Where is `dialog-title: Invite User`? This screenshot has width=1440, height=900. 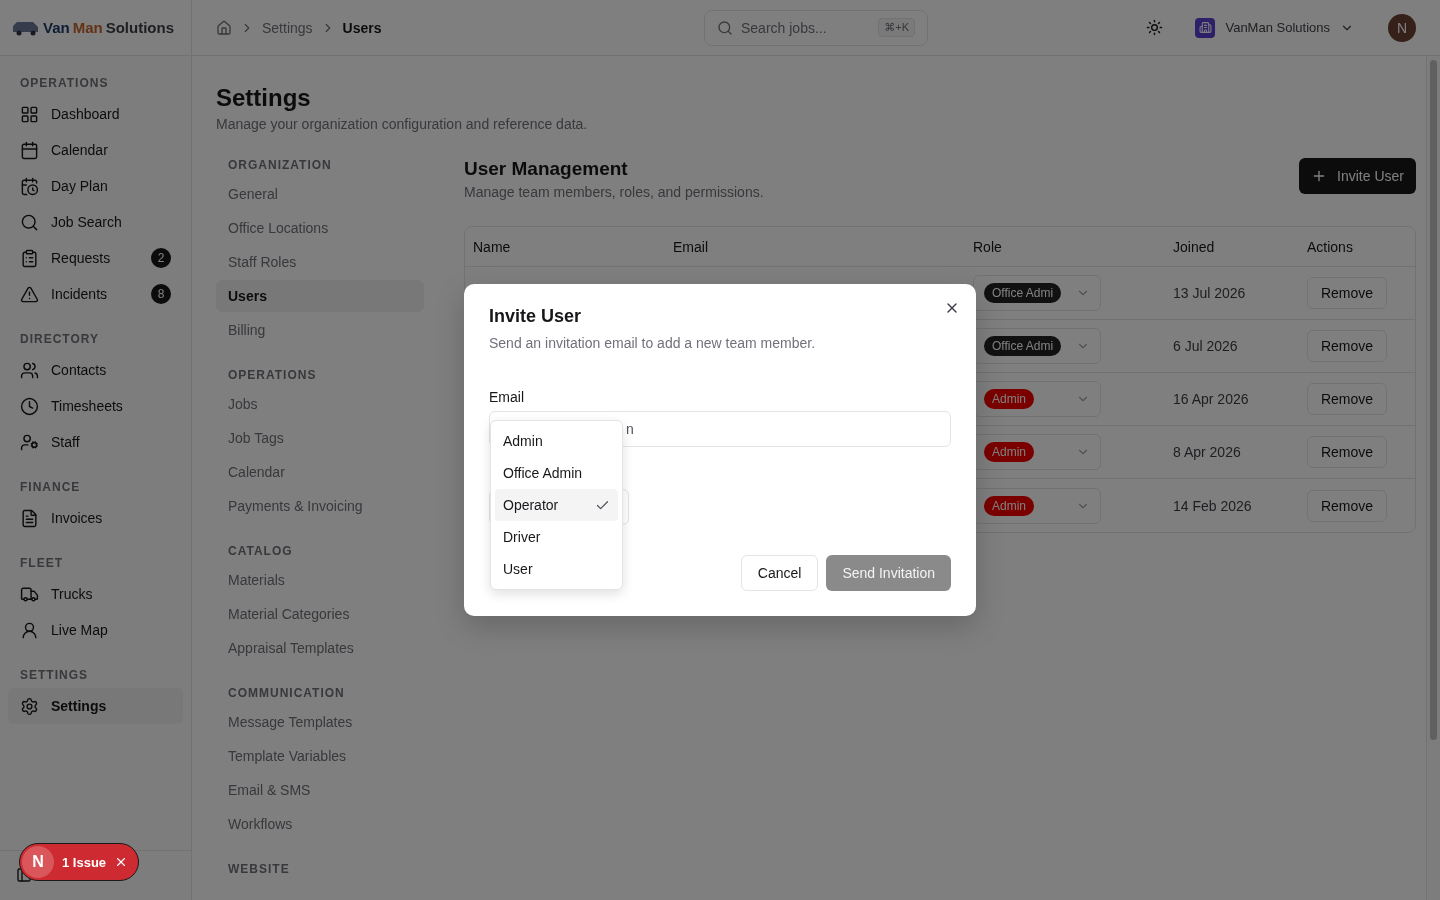 dialog-title: Invite User is located at coordinates (536, 316).